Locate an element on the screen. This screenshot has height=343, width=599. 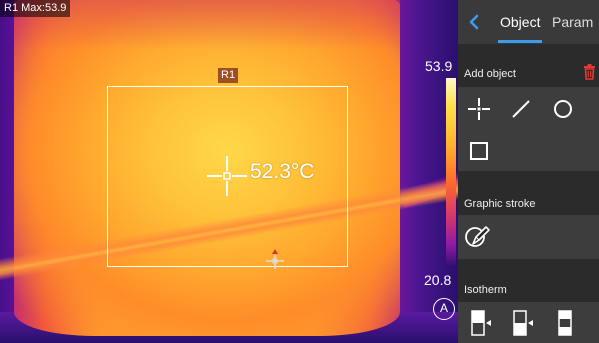
scale-min-value: 20.8 is located at coordinates (438, 280).